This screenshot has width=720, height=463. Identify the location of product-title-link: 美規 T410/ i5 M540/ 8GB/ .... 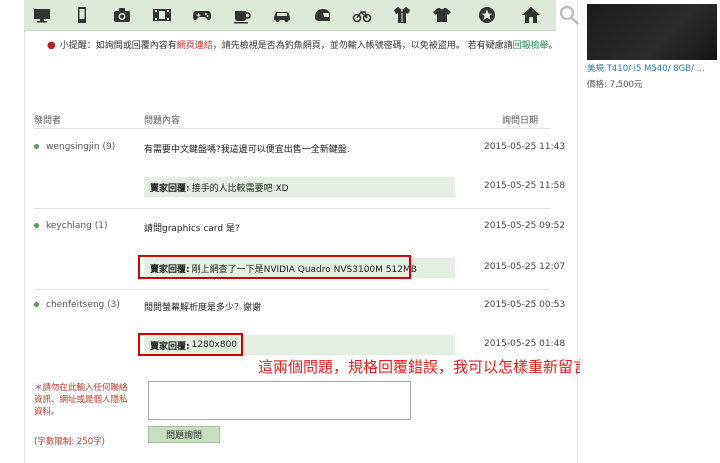
(646, 68).